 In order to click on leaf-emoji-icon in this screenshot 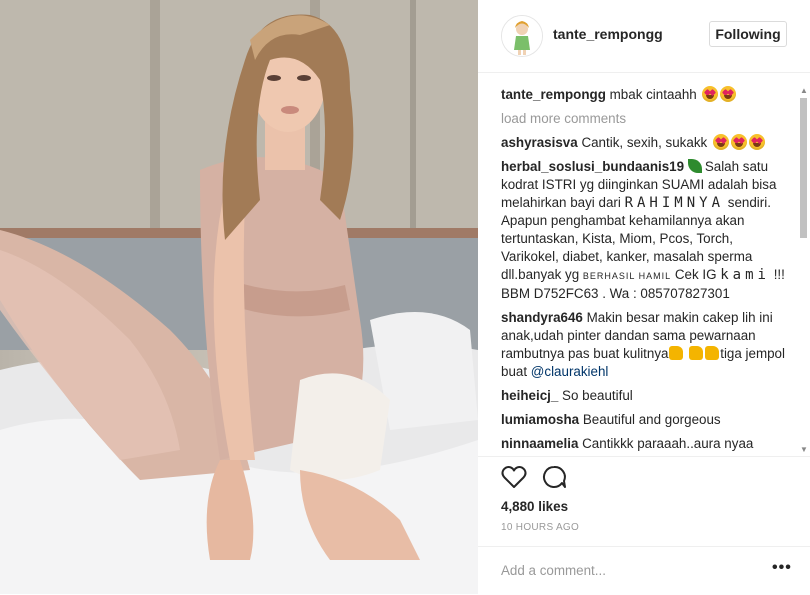, I will do `click(694, 166)`.